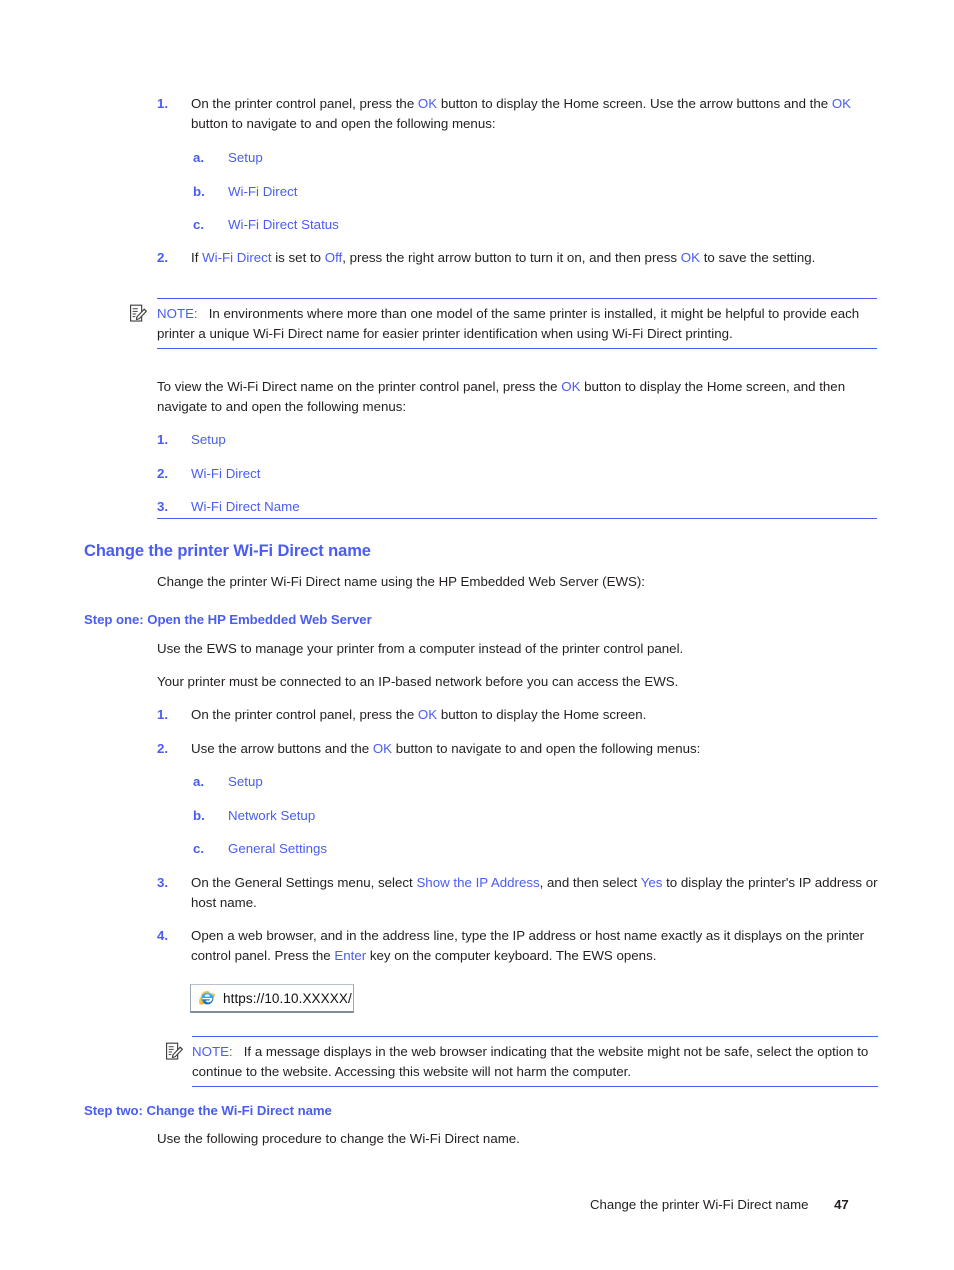 This screenshot has width=954, height=1270. Describe the element at coordinates (163, 935) in the screenshot. I see `list-marker: 4.` at that location.